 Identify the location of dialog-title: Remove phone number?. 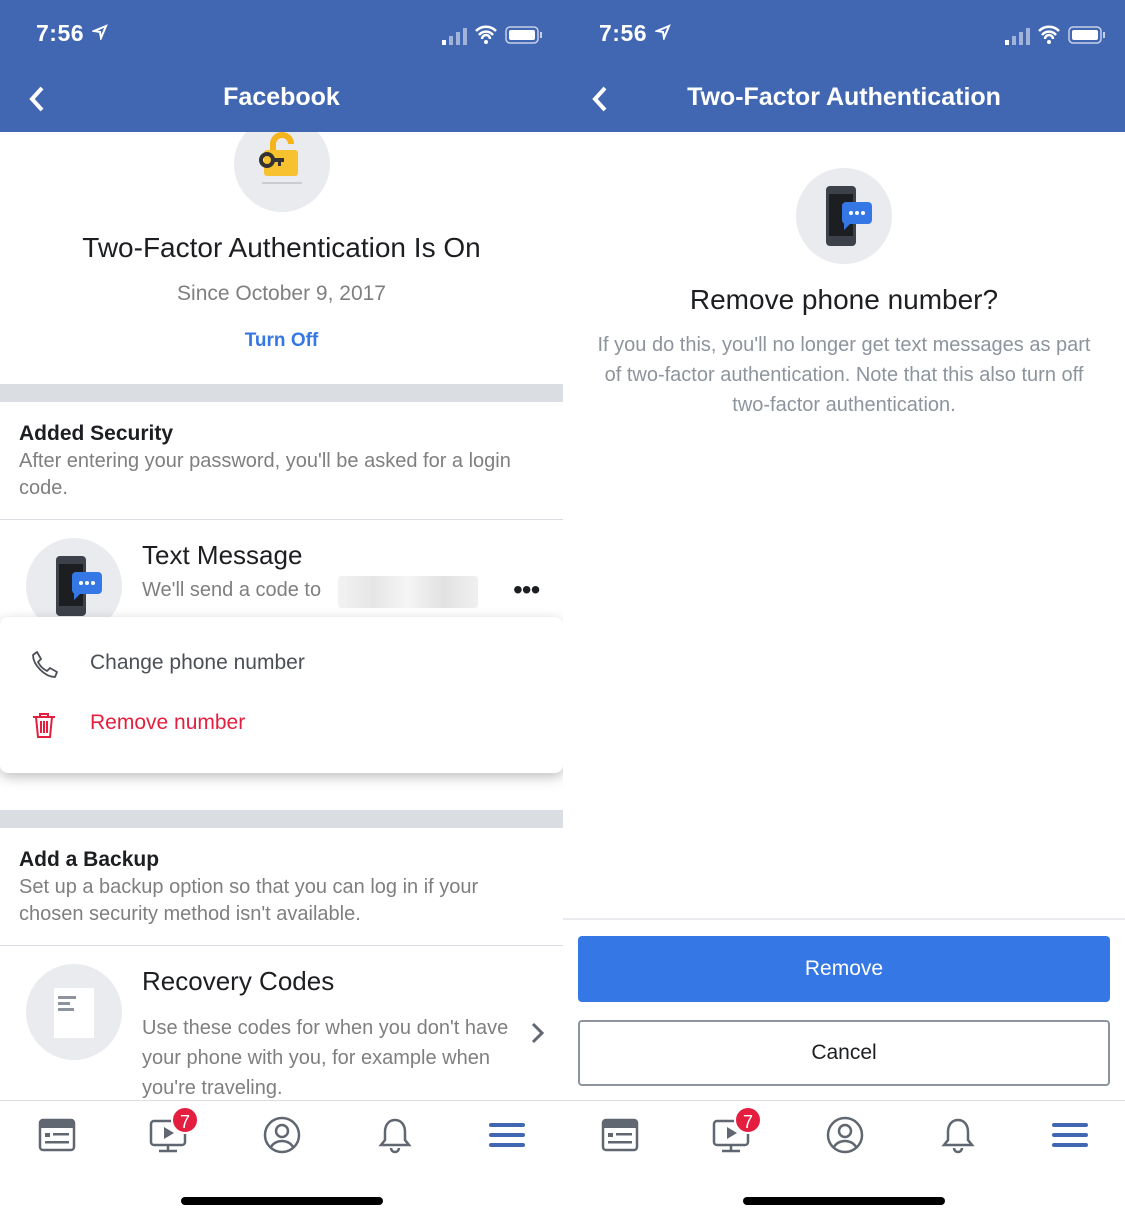
(844, 299).